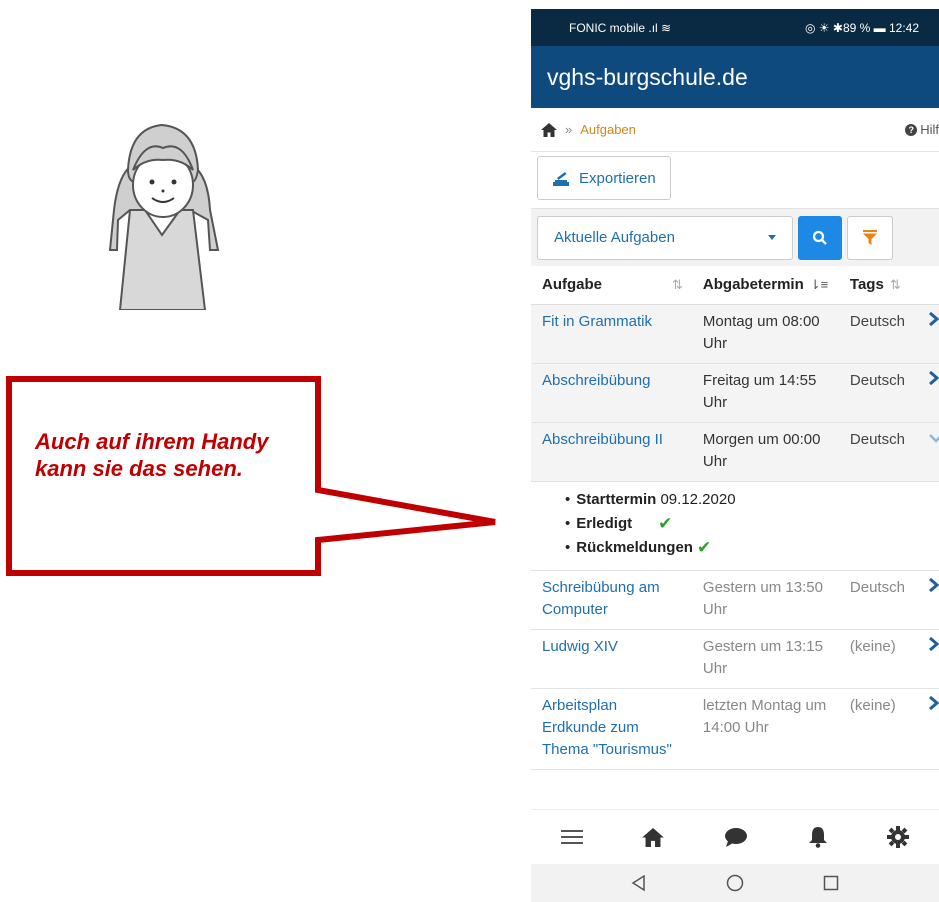  Describe the element at coordinates (768, 452) in the screenshot. I see `task-due: Morgen um 00:00 Uhr` at that location.